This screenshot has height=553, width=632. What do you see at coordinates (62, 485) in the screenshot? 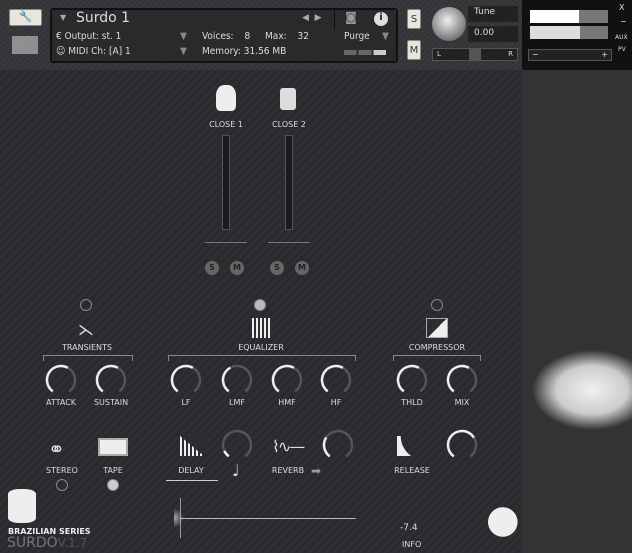
I see `stereo-toggle` at bounding box center [62, 485].